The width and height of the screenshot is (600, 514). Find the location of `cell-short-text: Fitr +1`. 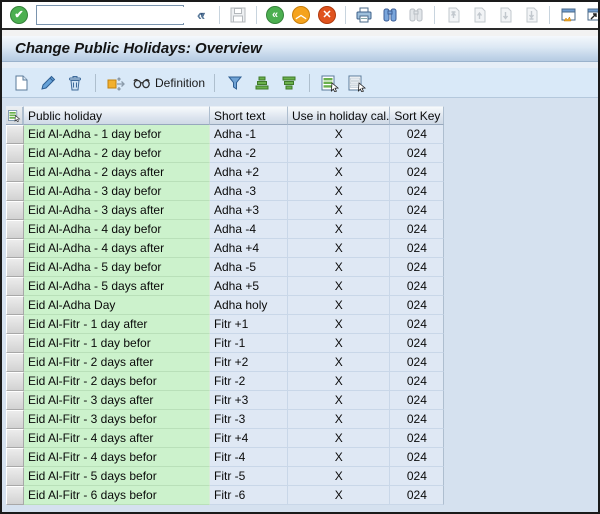

cell-short-text: Fitr +1 is located at coordinates (249, 324).